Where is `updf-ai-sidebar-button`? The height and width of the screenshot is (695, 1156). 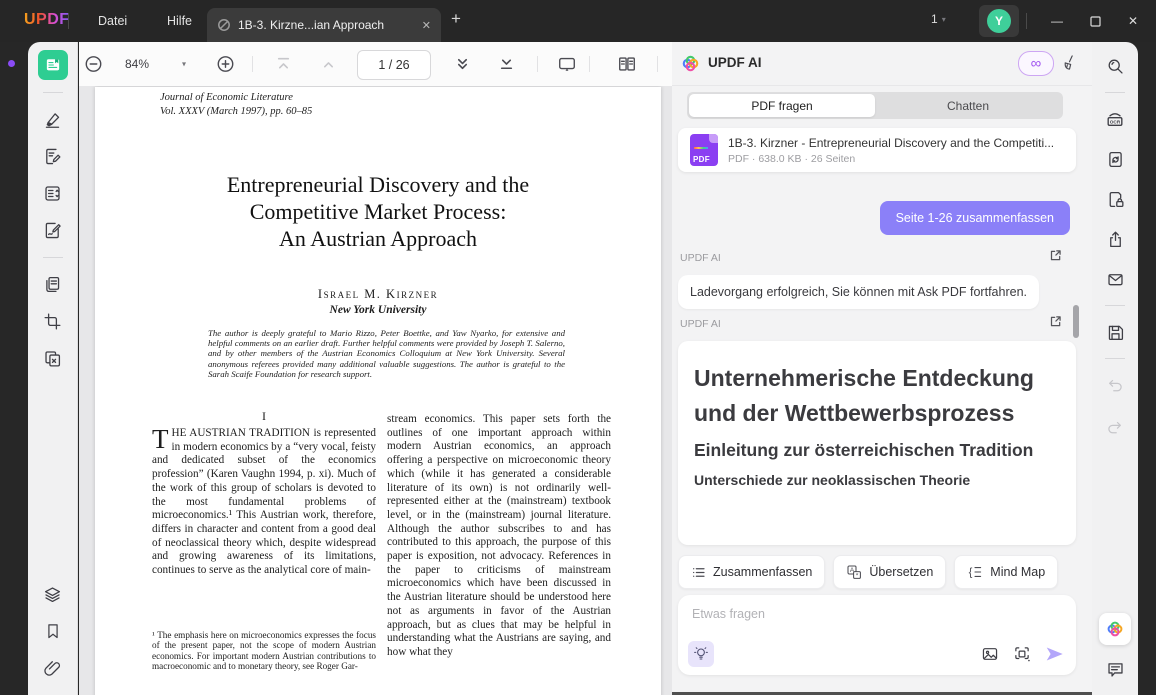 updf-ai-sidebar-button is located at coordinates (1115, 629).